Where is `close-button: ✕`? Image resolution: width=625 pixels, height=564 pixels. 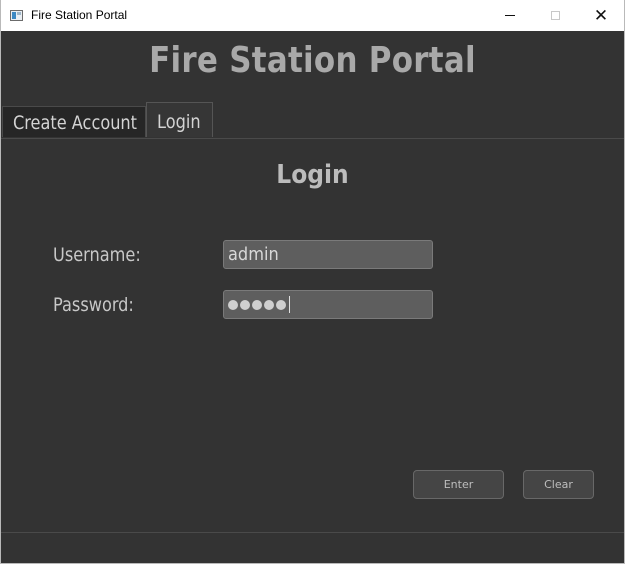 close-button: ✕ is located at coordinates (601, 15).